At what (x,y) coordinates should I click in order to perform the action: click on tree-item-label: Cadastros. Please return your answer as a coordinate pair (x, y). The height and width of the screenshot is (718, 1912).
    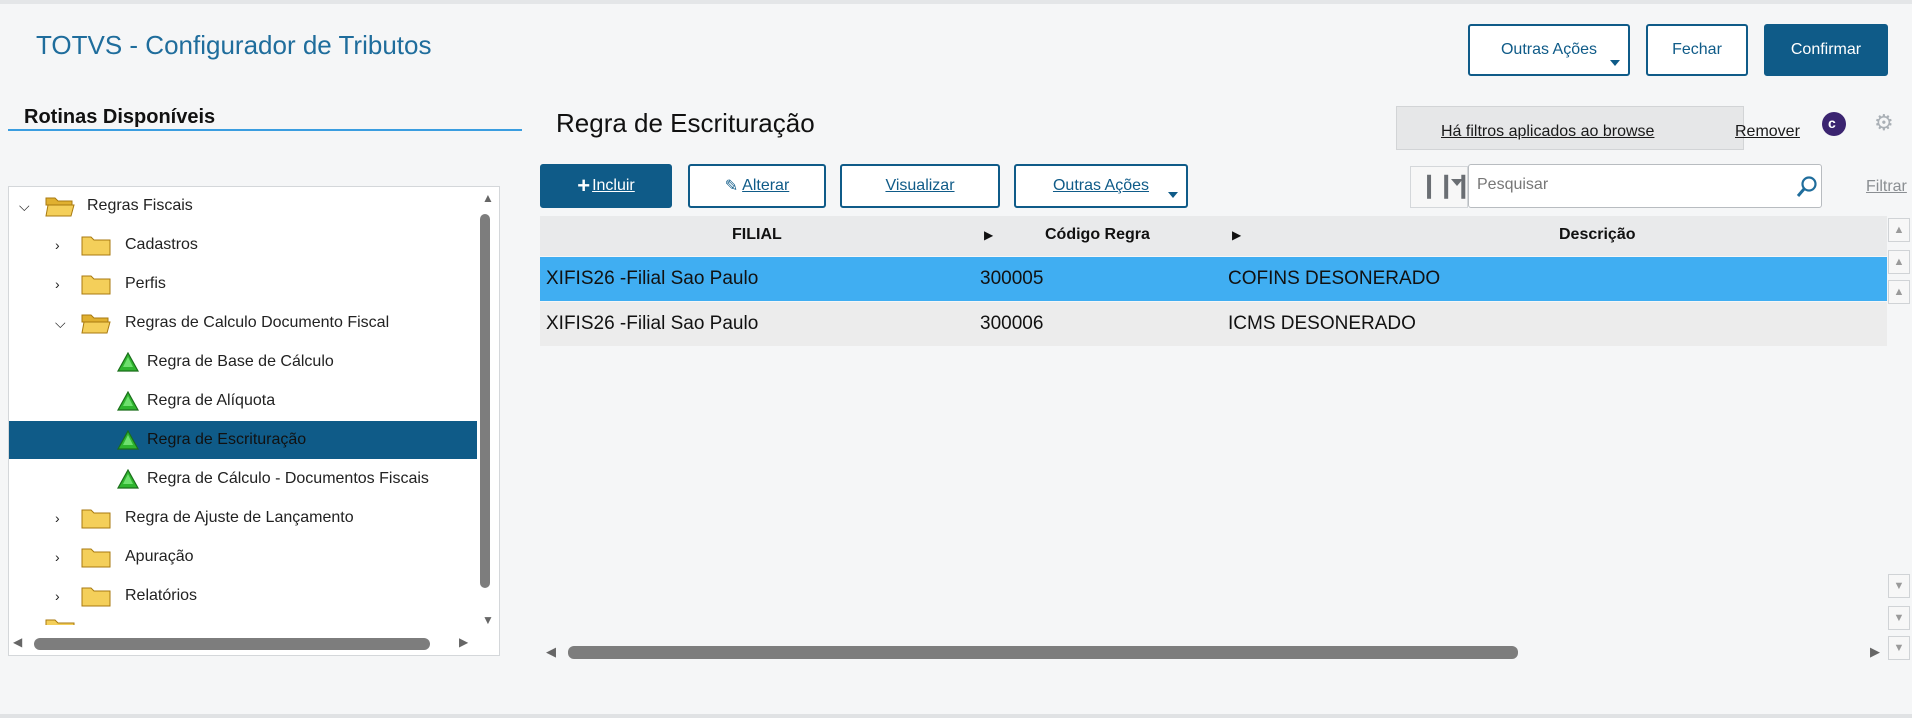
    Looking at the image, I should click on (161, 244).